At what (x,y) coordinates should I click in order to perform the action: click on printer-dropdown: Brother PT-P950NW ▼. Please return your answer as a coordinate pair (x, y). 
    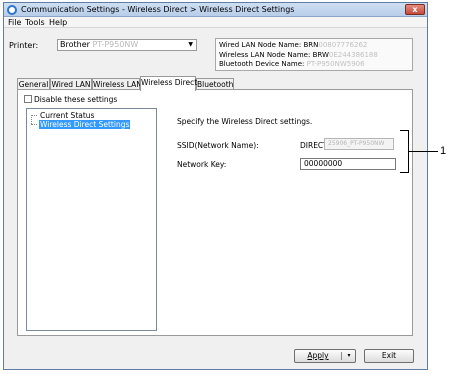
    Looking at the image, I should click on (127, 45).